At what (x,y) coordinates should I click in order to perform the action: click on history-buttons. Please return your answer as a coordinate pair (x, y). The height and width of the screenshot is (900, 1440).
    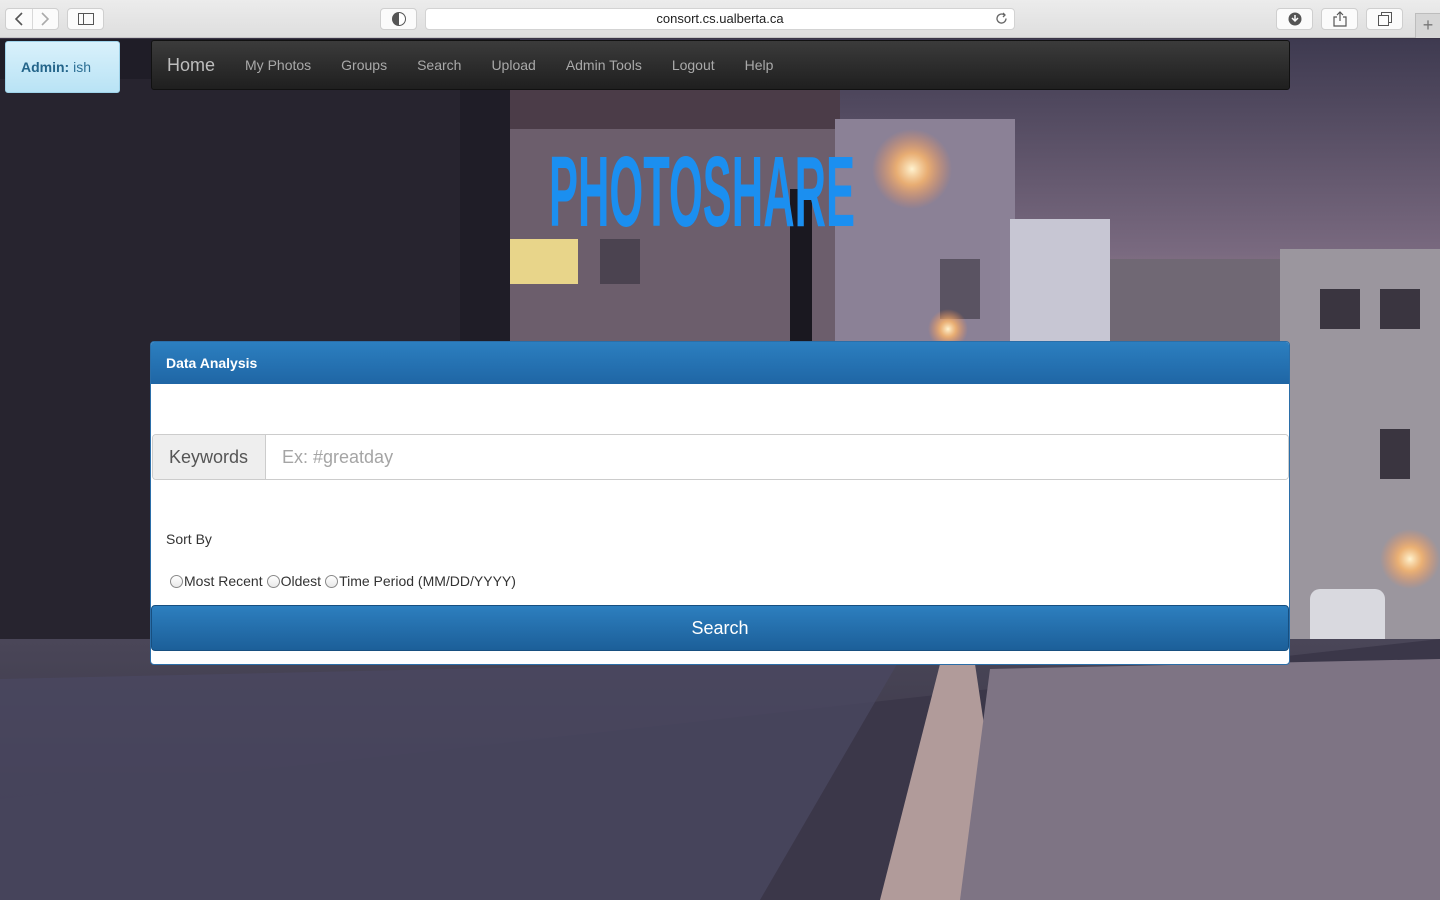
    Looking at the image, I should click on (32, 19).